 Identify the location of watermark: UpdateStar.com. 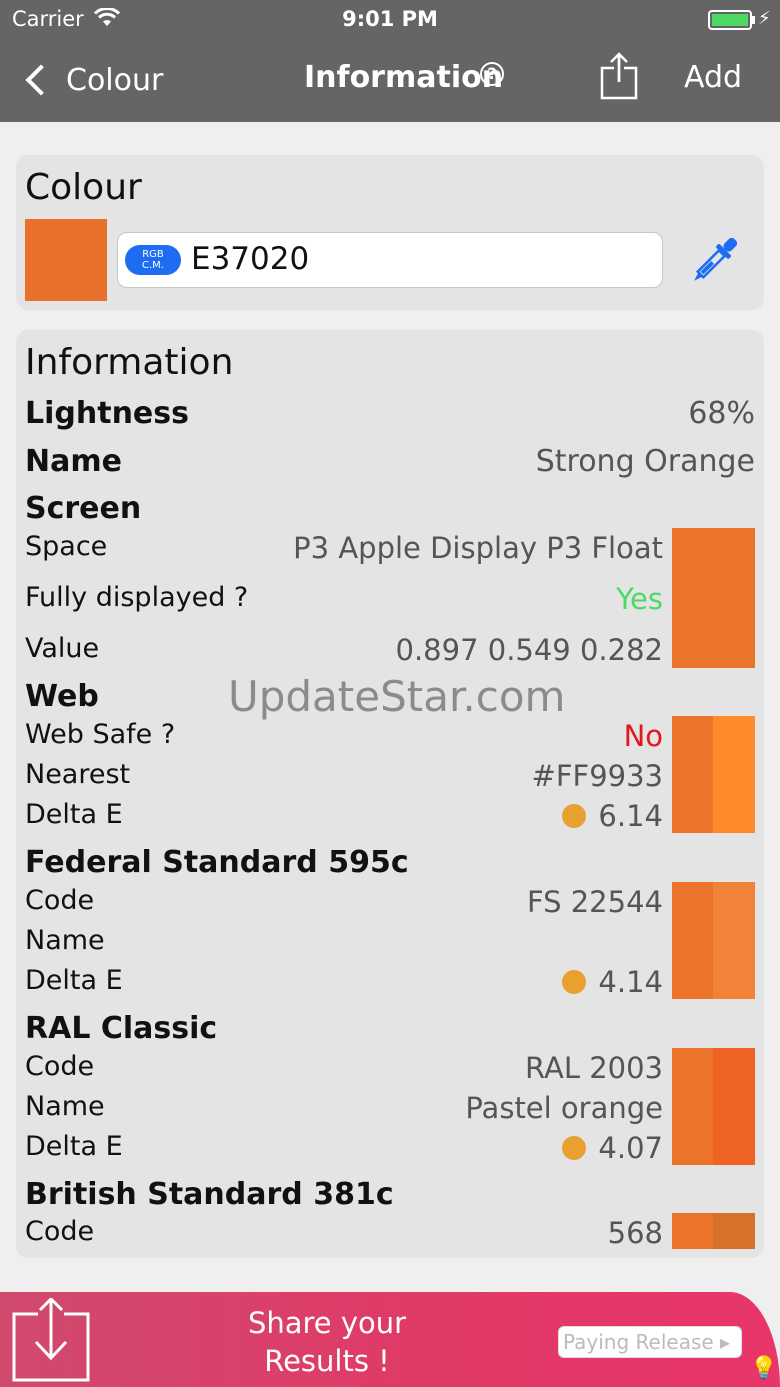
(397, 696).